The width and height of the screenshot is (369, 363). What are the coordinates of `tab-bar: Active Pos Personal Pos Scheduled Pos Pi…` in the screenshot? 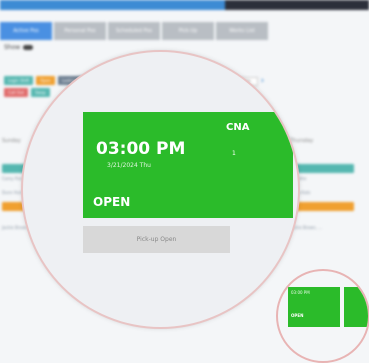 It's located at (134, 31).